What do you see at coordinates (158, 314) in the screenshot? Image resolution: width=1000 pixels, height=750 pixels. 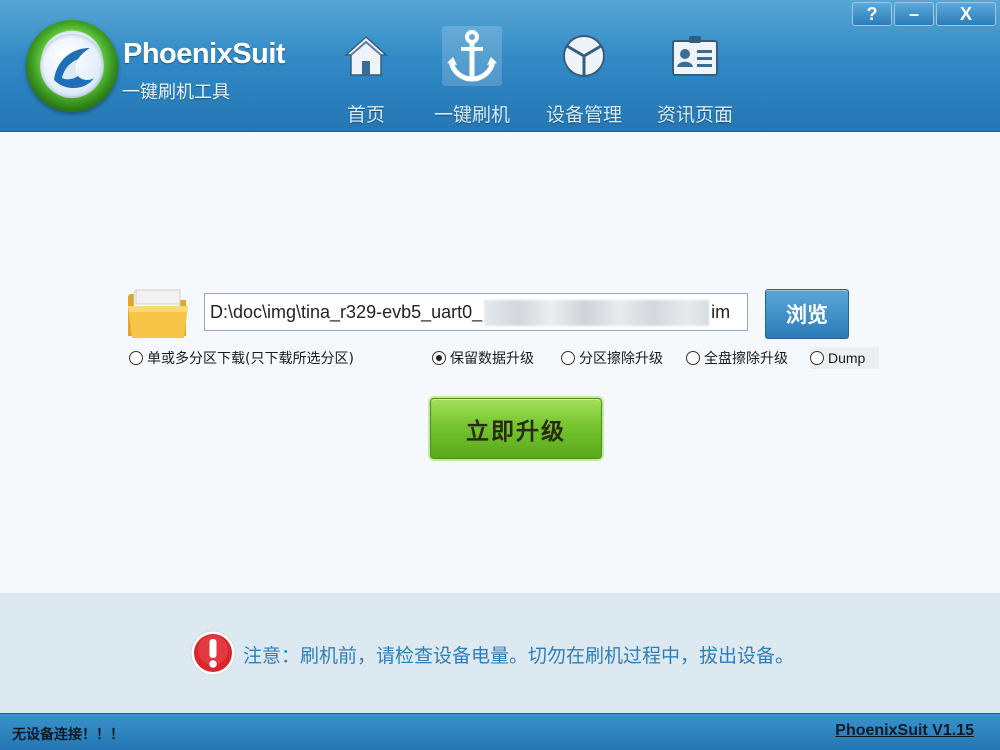 I see `folder-icon` at bounding box center [158, 314].